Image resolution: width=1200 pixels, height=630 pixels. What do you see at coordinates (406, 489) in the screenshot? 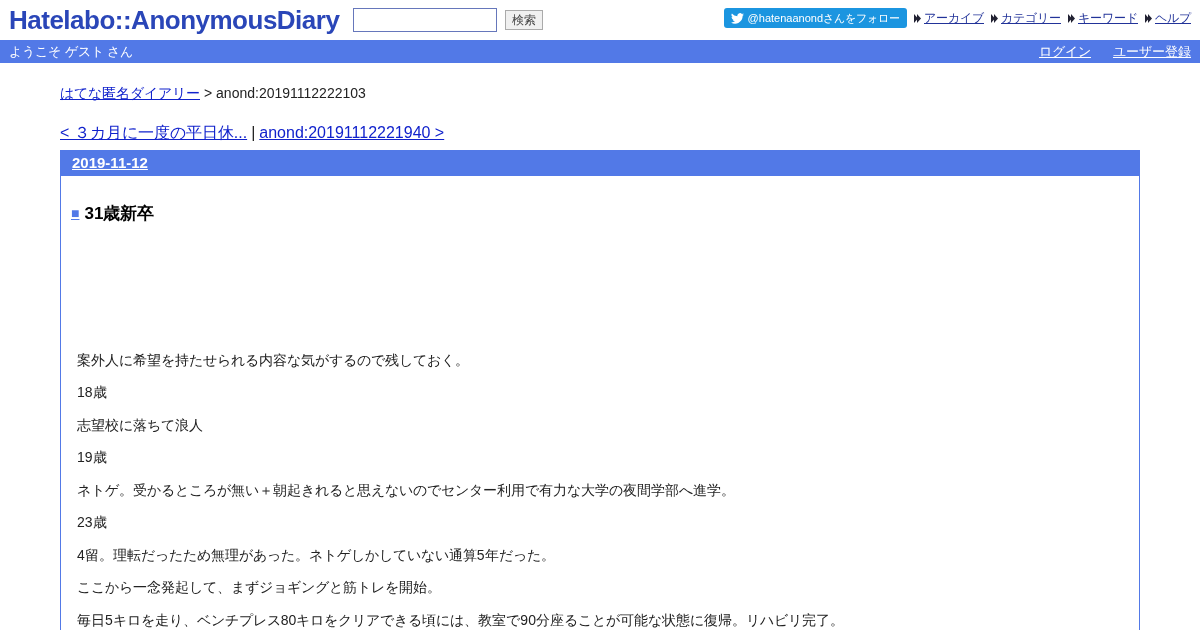
I see `body-paragraph: ネトゲ。受かるところが無い＋朝起きれると思えないのでセンター利用で有力な大学の夜間学部へ進学。` at bounding box center [406, 489].